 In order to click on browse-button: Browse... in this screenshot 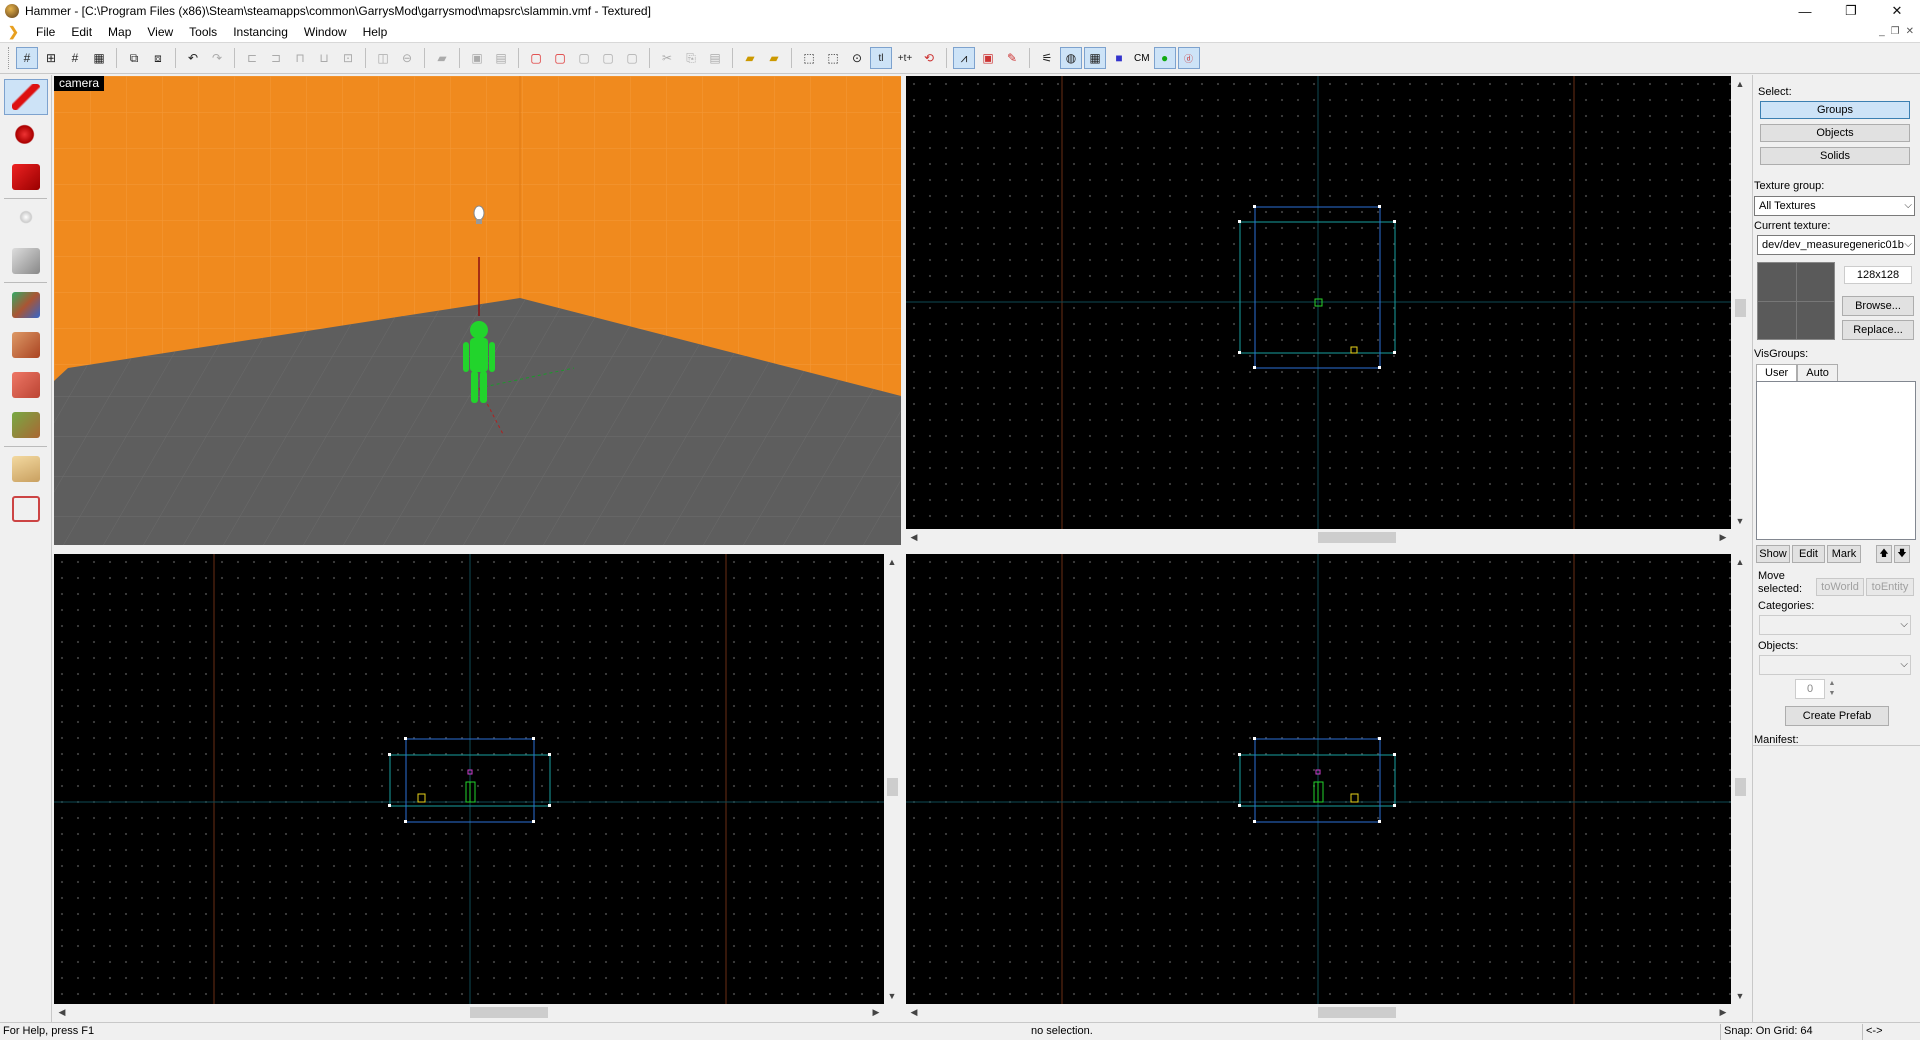, I will do `click(1878, 306)`.